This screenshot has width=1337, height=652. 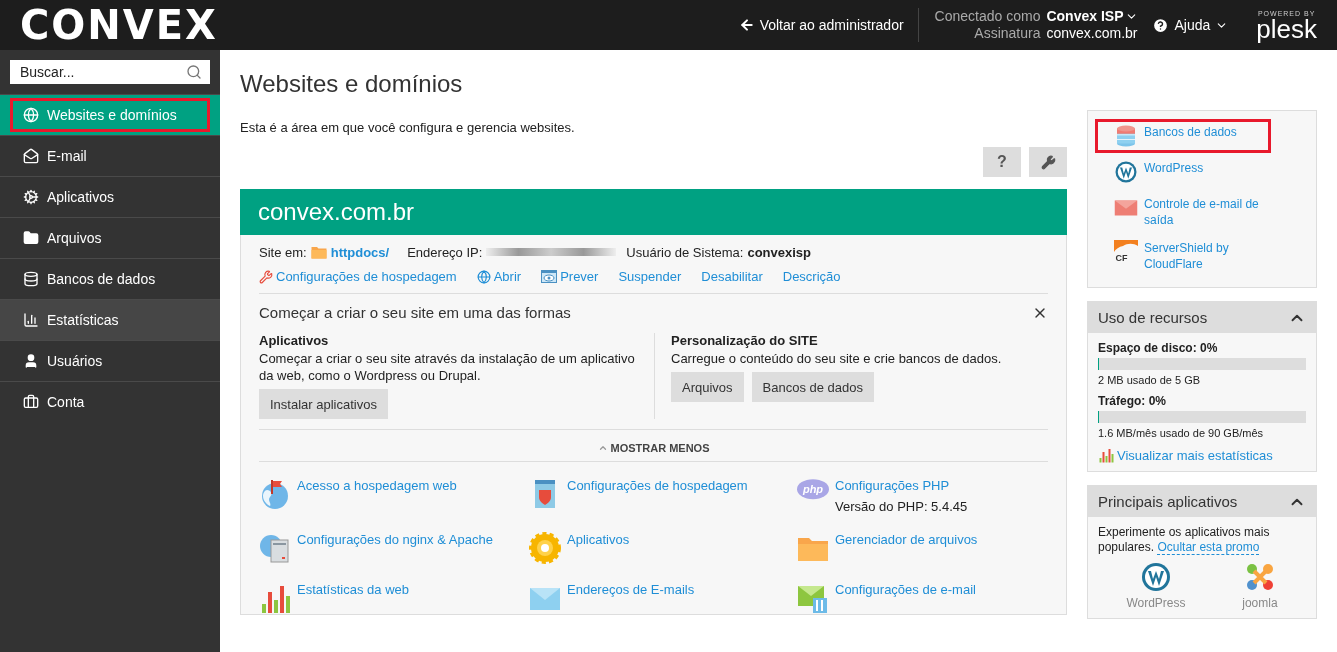 I want to click on action-button: Instalar aplicativos, so click(x=323, y=404).